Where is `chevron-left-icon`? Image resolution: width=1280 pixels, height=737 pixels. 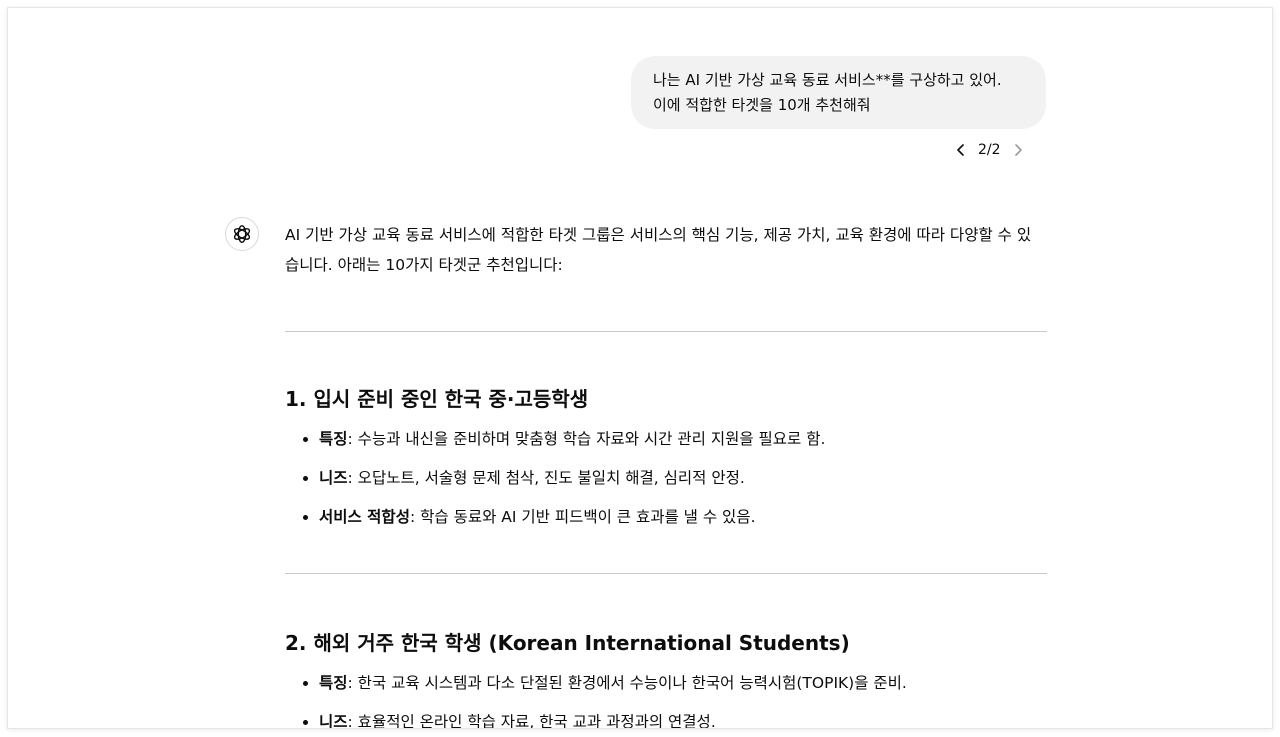 chevron-left-icon is located at coordinates (960, 150).